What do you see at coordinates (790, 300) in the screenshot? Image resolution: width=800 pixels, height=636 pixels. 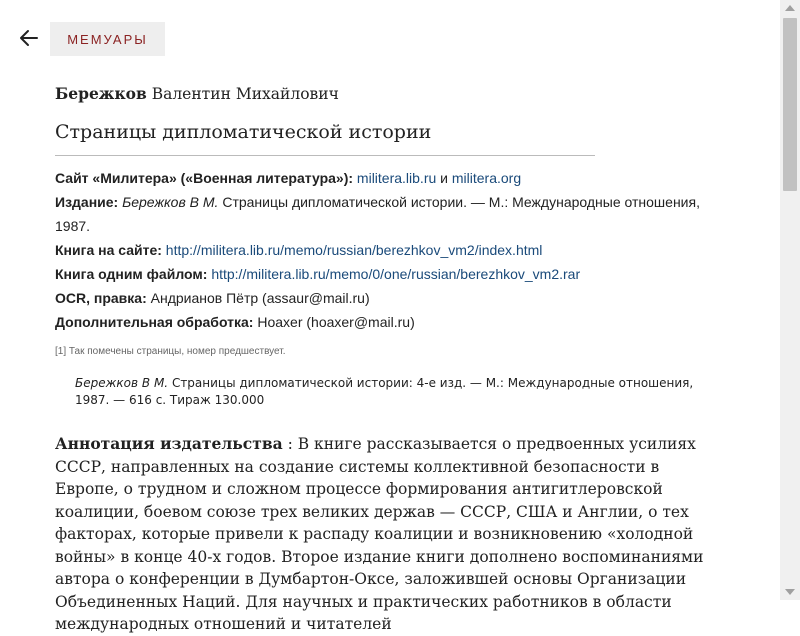 I see `scrollbar` at bounding box center [790, 300].